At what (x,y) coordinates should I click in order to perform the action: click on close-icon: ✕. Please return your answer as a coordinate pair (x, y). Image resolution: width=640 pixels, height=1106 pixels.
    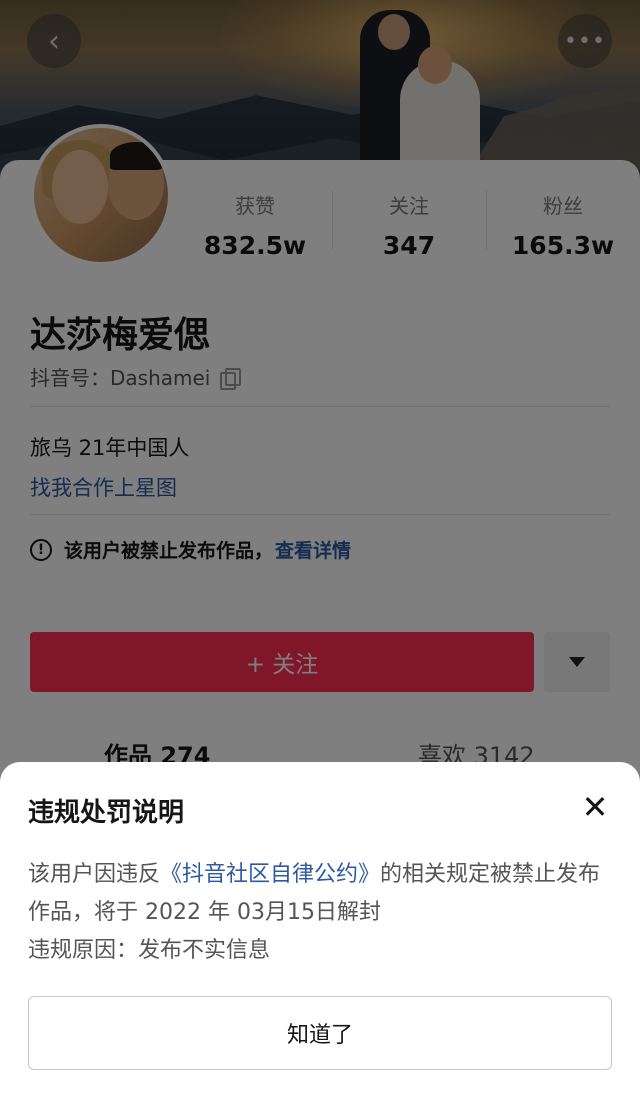
    Looking at the image, I should click on (595, 807).